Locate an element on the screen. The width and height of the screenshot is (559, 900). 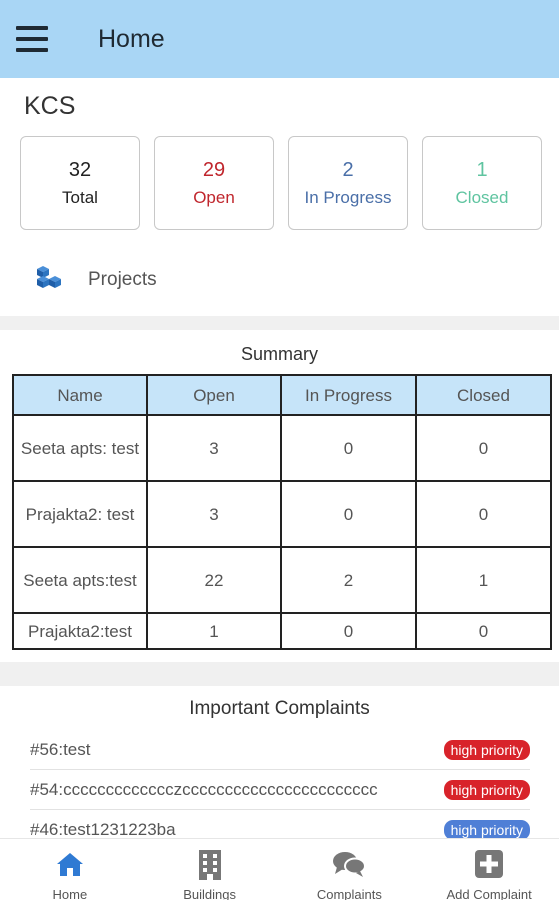
projects-link: Projects is located at coordinates (95, 279).